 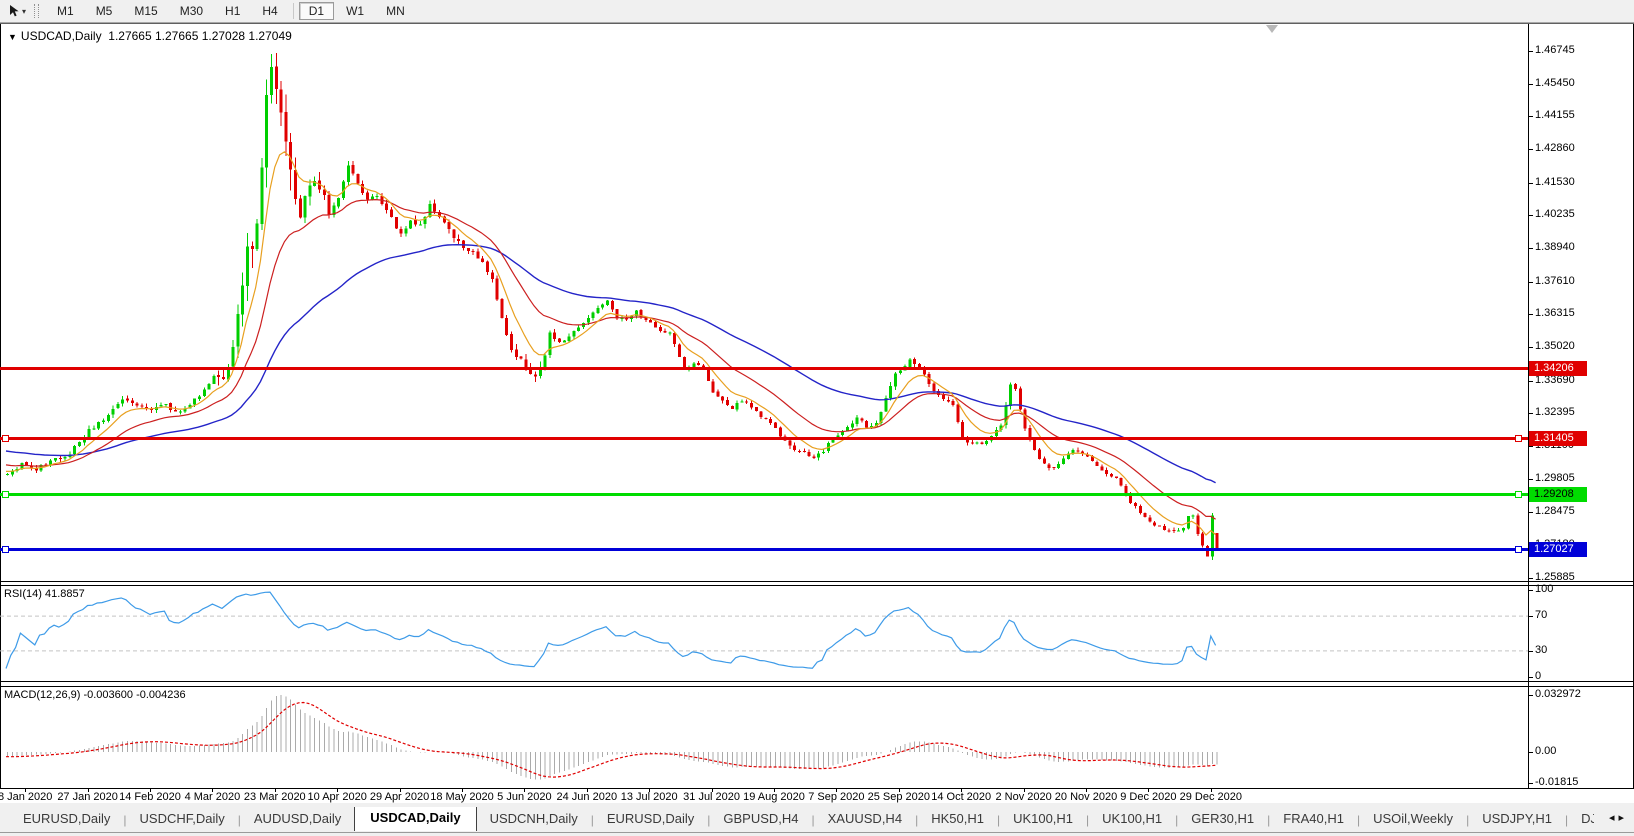 I want to click on chart-tab-usdcnh-daily: USDCNH,Daily, so click(x=534, y=819).